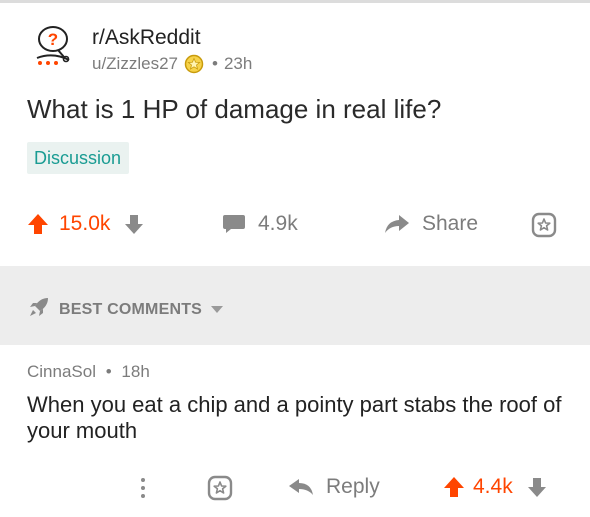 Image resolution: width=590 pixels, height=517 pixels. I want to click on post-meta: u/Zizzles27 • 23h, so click(172, 64).